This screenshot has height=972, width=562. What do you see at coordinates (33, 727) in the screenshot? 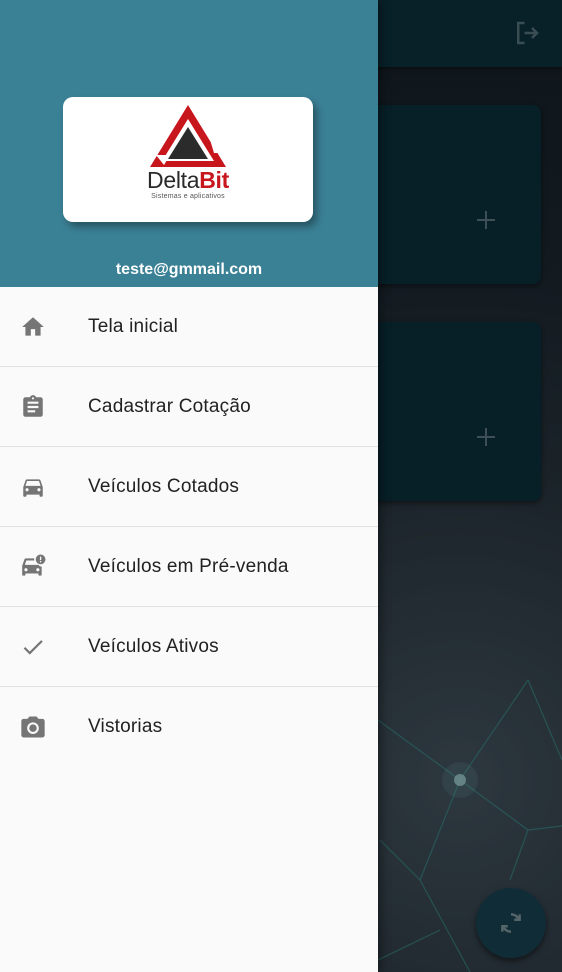
I see `camera-icon` at bounding box center [33, 727].